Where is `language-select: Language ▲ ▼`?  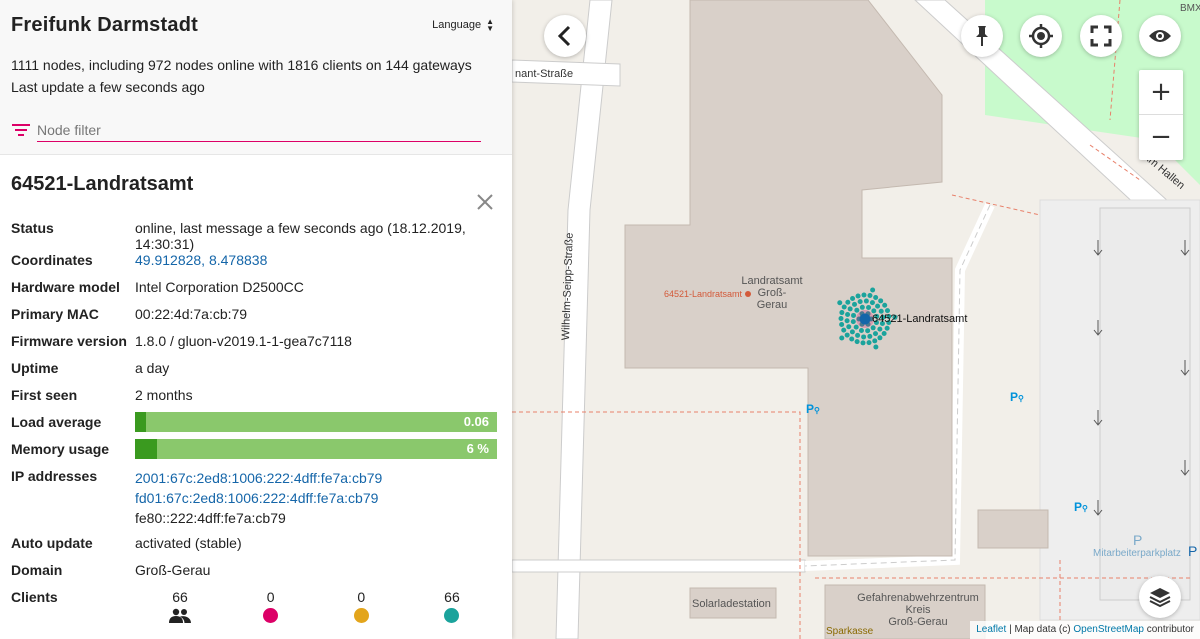
language-select: Language ▲ ▼ is located at coordinates (463, 25).